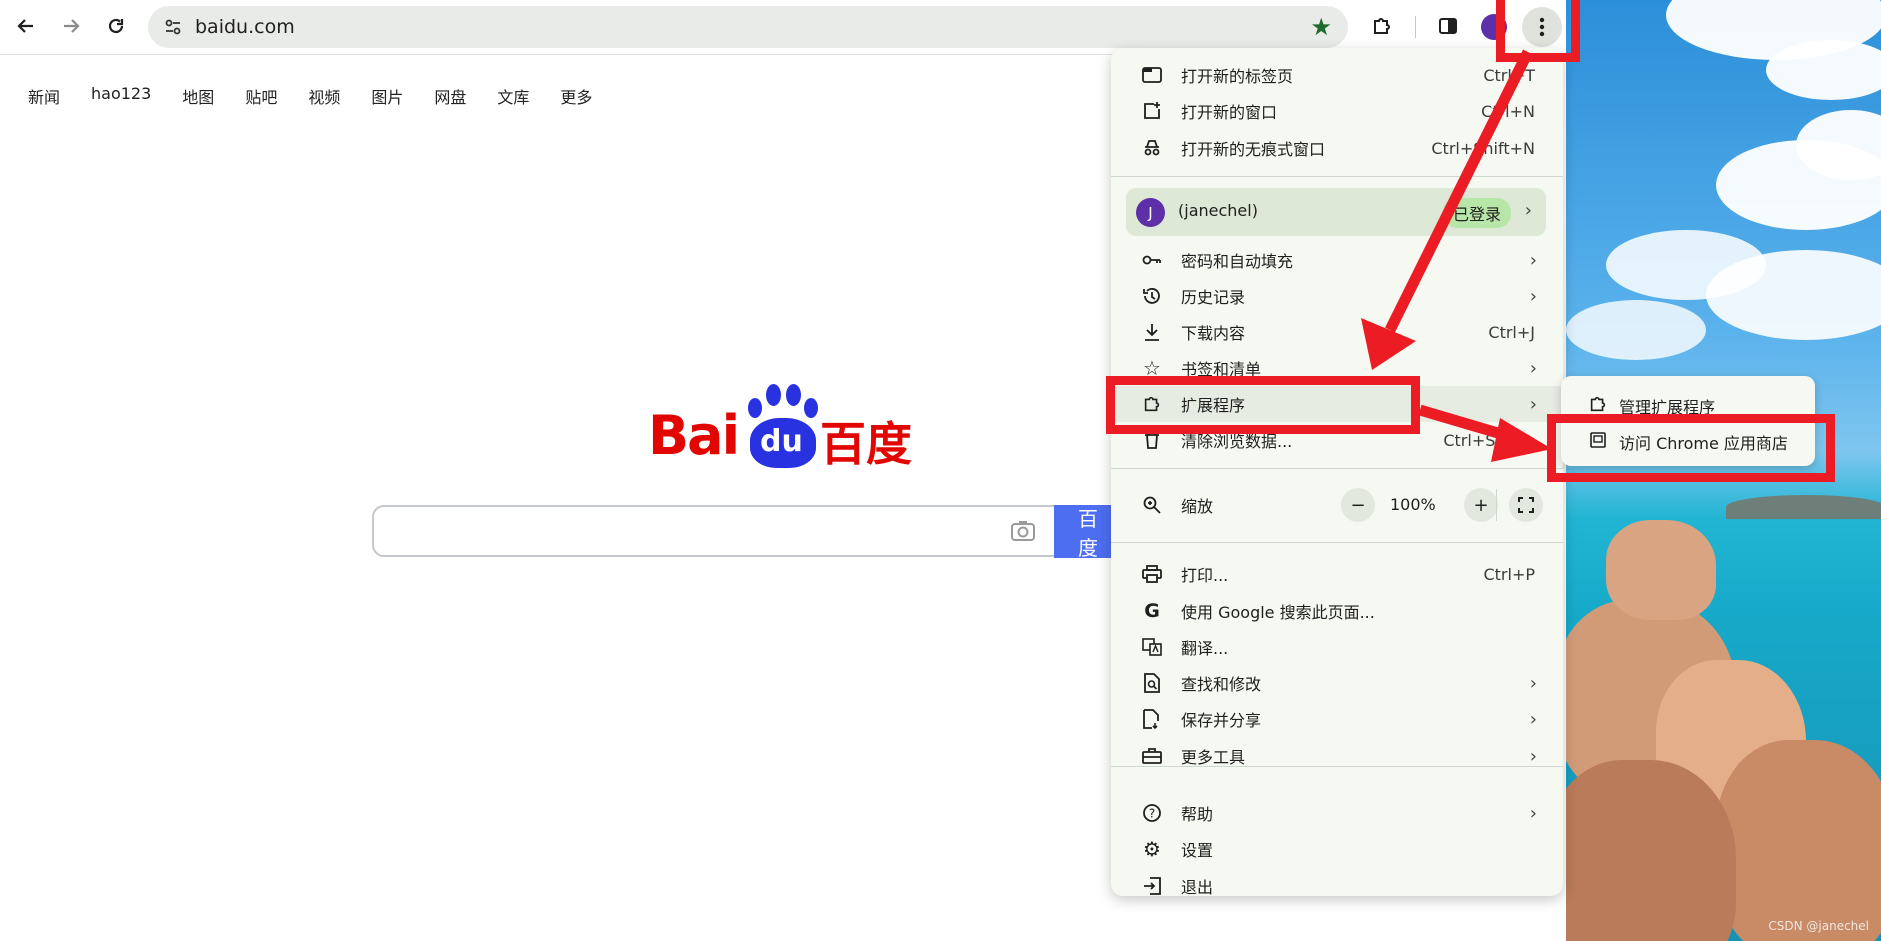  What do you see at coordinates (1337, 111) in the screenshot?
I see `menu-item-new-window: 打开新的窗口 Ctrl+N` at bounding box center [1337, 111].